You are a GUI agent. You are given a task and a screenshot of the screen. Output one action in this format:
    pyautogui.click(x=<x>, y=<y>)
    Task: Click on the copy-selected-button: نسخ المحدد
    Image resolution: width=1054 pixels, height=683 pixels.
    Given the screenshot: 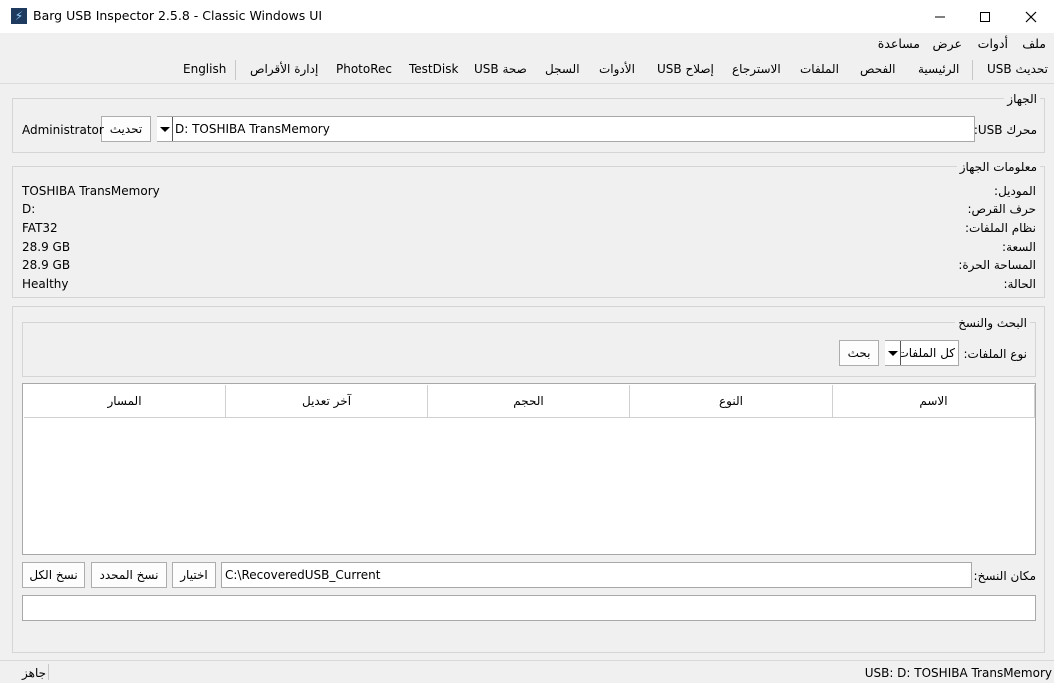 What is the action you would take?
    pyautogui.click(x=129, y=575)
    